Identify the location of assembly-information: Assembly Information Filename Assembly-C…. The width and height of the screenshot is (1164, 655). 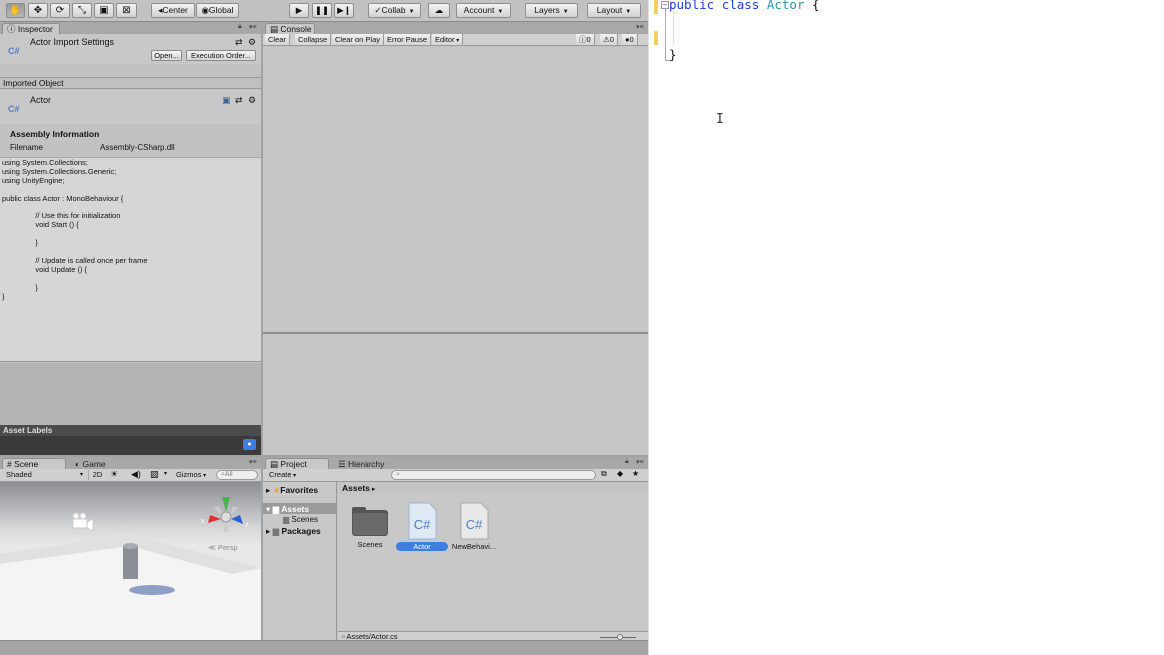
(130, 140).